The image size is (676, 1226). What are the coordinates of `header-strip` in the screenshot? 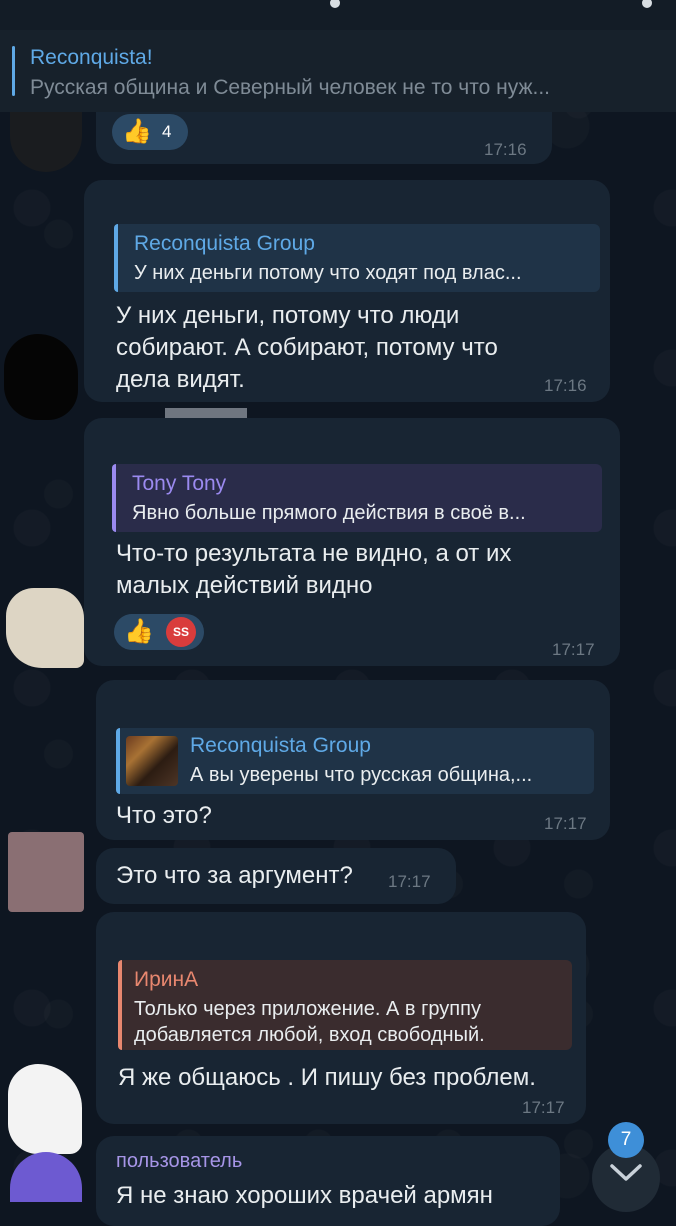 It's located at (338, 15).